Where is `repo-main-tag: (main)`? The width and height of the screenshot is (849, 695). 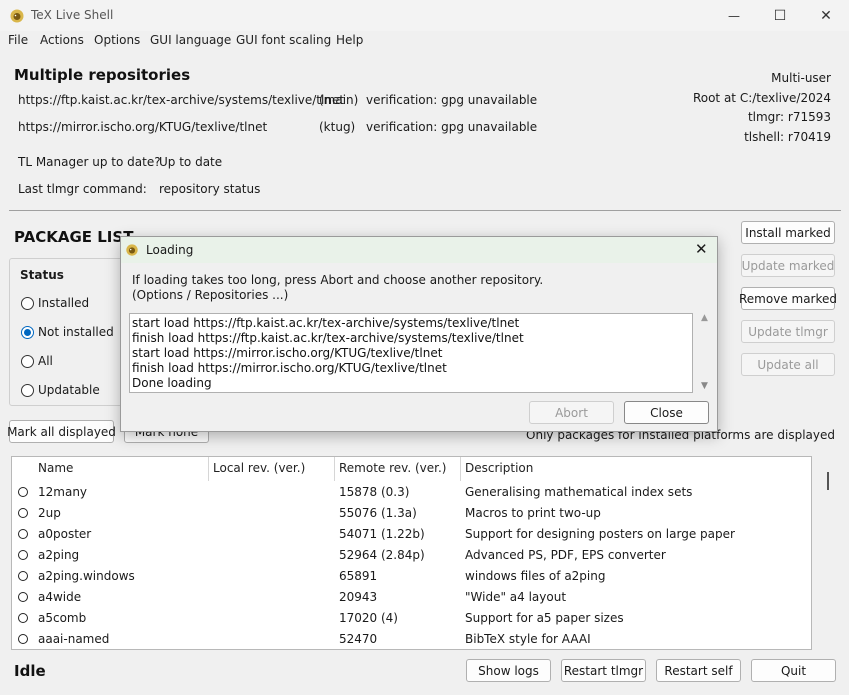 repo-main-tag: (main) is located at coordinates (339, 100).